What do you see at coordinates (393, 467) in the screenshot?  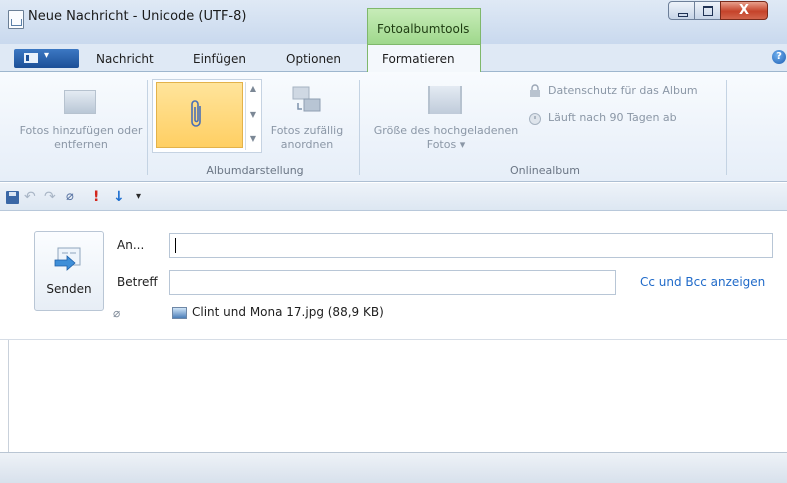 I see `status-bar` at bounding box center [393, 467].